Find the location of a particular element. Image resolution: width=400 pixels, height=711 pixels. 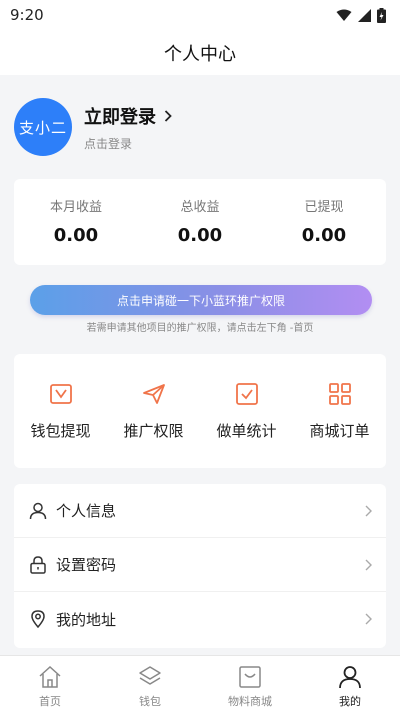

lock-icon is located at coordinates (38, 565).